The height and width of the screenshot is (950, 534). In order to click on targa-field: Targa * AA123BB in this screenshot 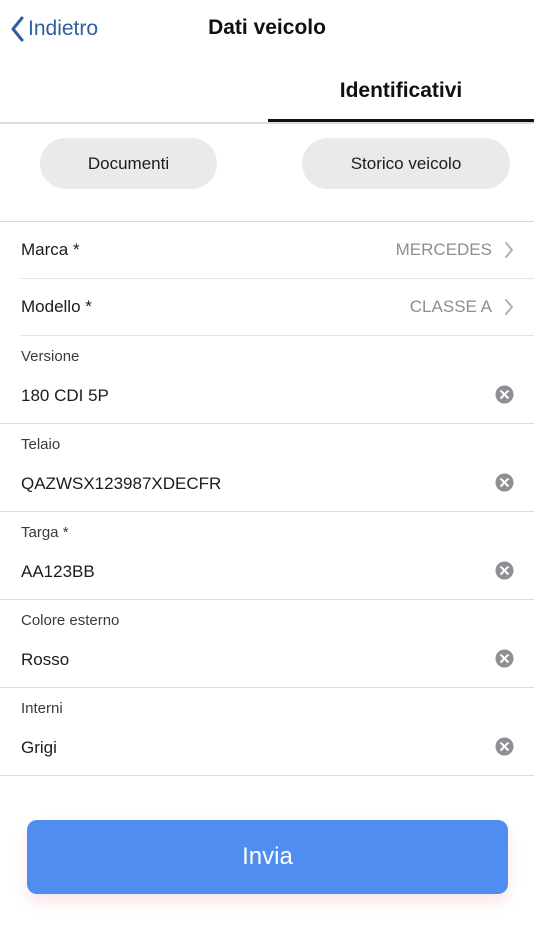, I will do `click(267, 556)`.